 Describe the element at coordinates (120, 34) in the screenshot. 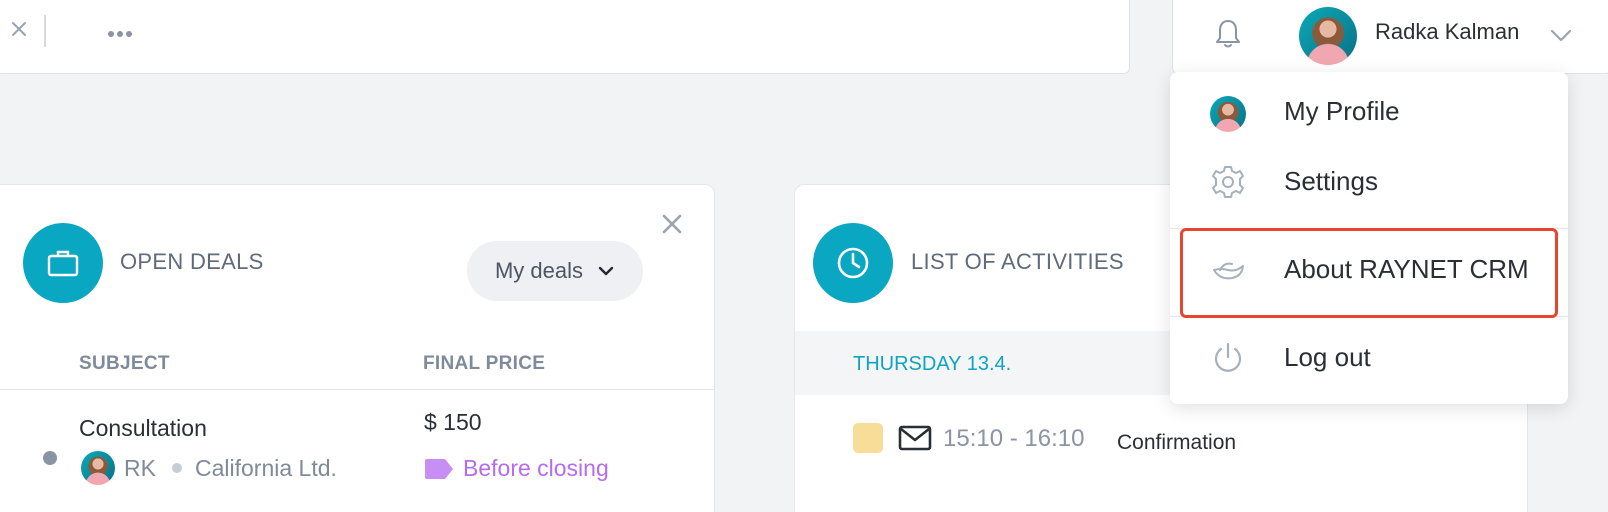

I see `more-options-icon` at that location.